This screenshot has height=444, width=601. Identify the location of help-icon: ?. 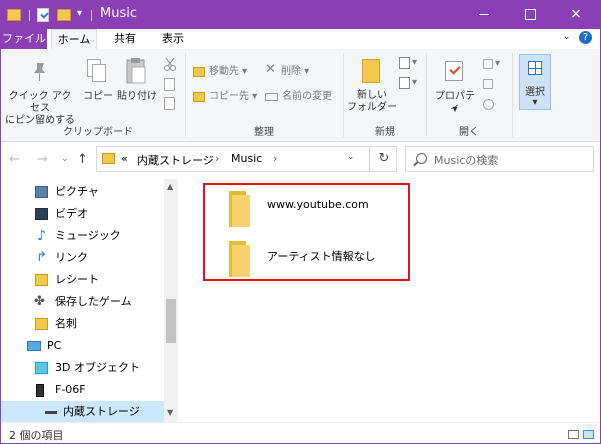
(585, 37).